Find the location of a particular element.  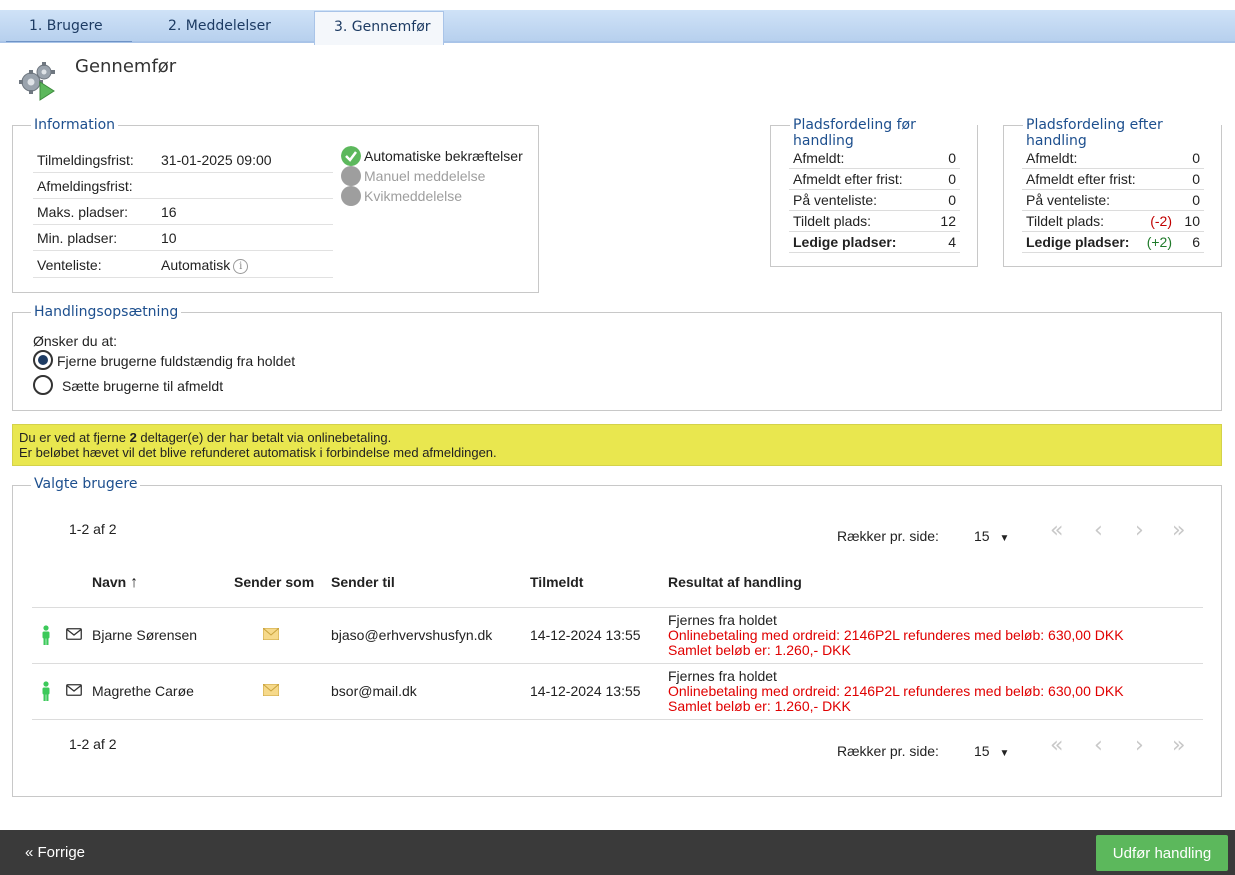

dist-row: Tildelt plads: (-2) 10 is located at coordinates (1113, 221).